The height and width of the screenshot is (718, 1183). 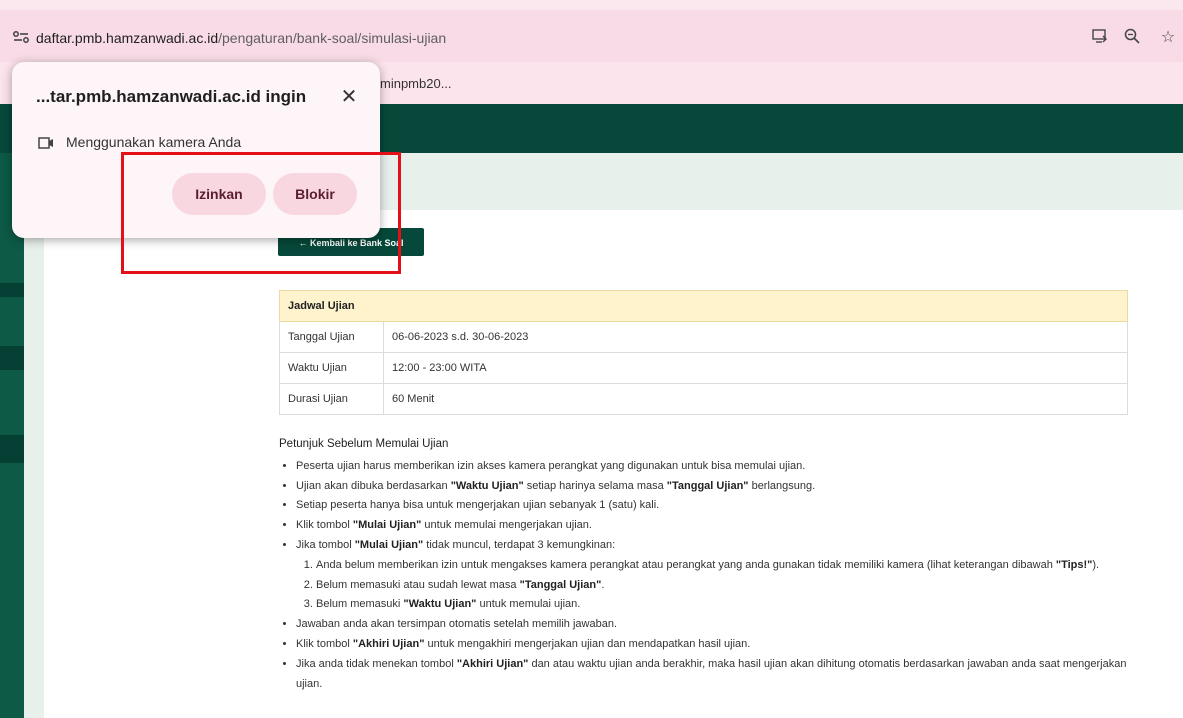 What do you see at coordinates (360, 604) in the screenshot?
I see `instruction-text: Belum memasuki` at bounding box center [360, 604].